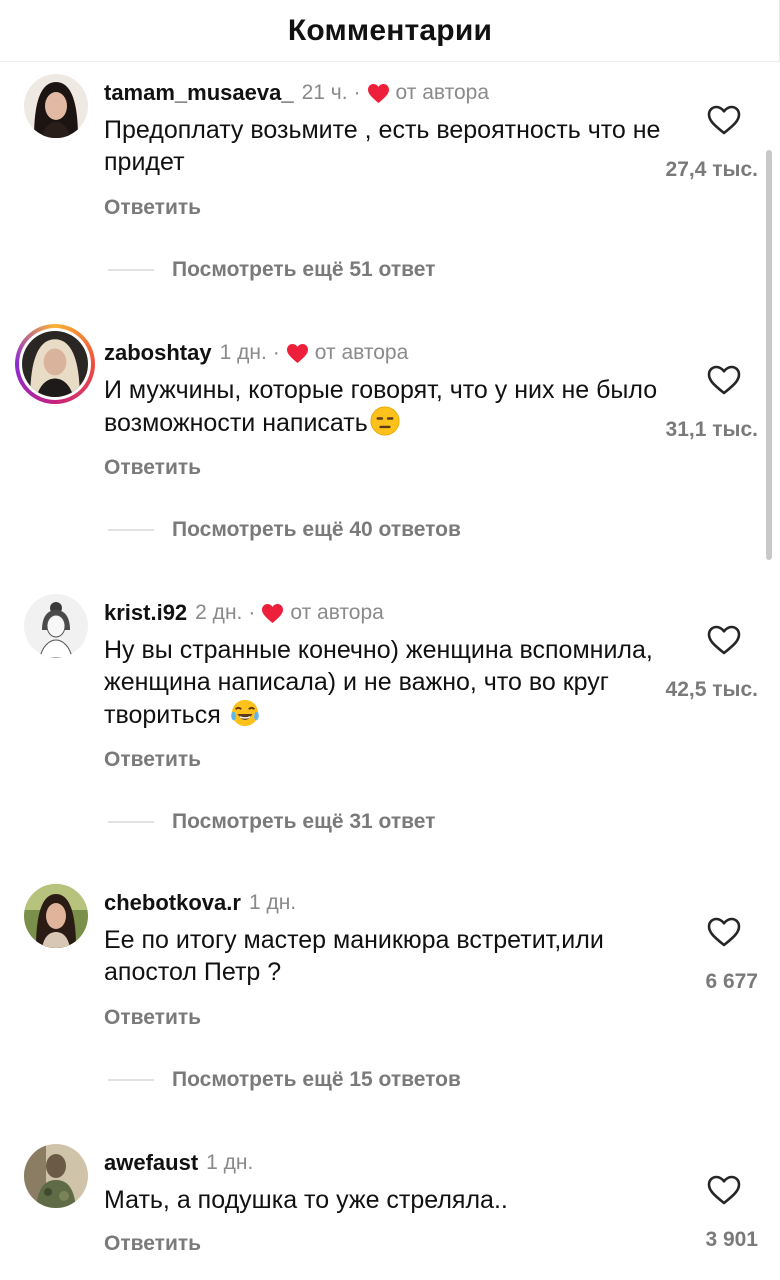  I want to click on expressionless-face-icon, so click(385, 421).